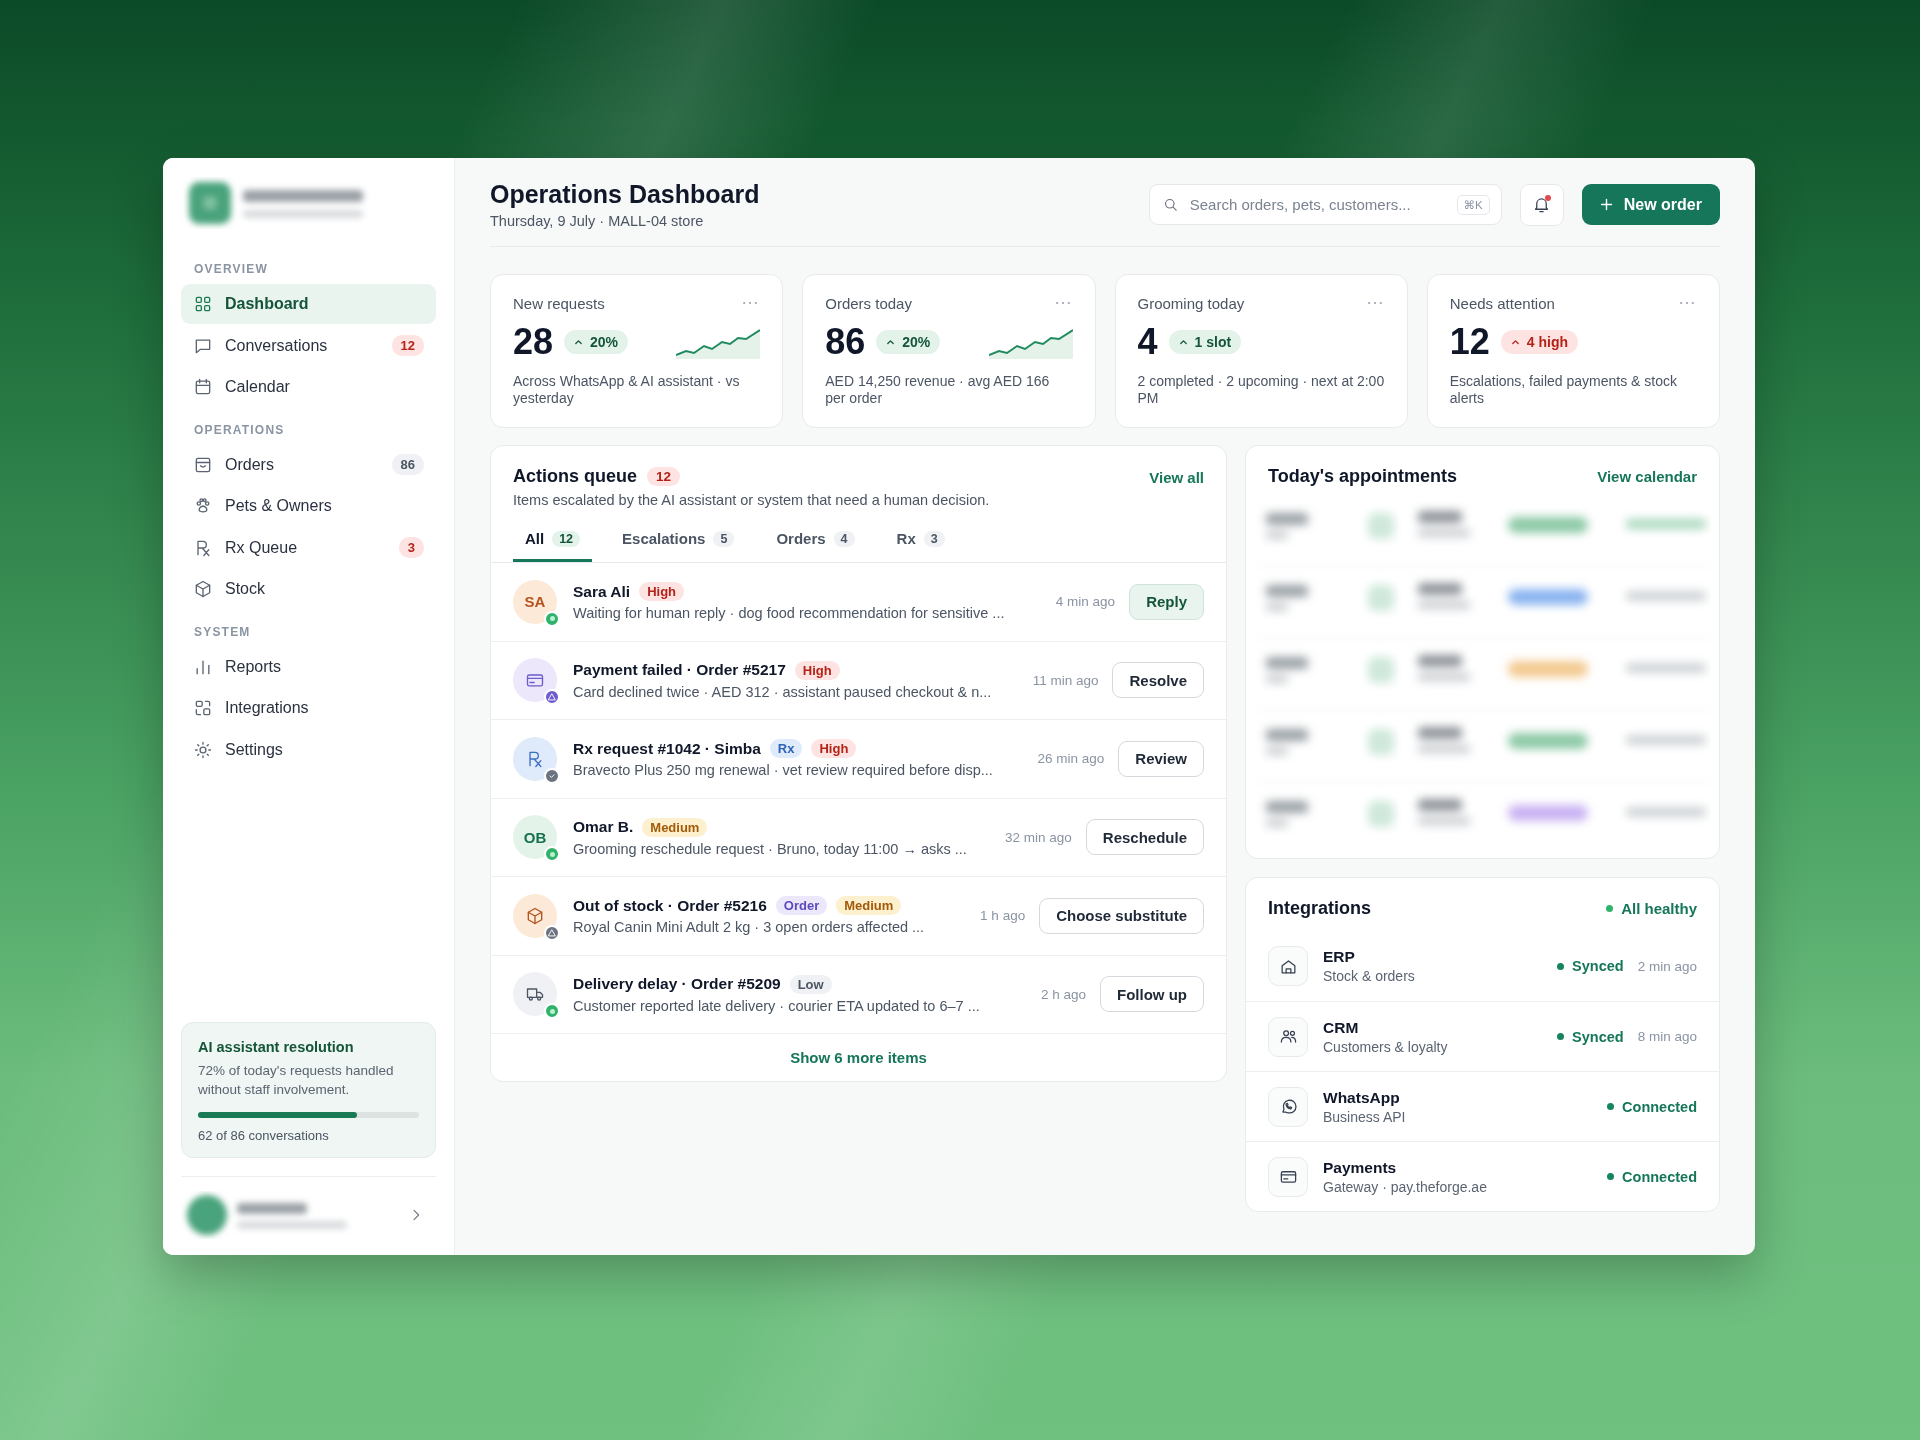 This screenshot has height=1440, width=1920. What do you see at coordinates (1369, 976) in the screenshot?
I see `integration-description: Stock & orders` at bounding box center [1369, 976].